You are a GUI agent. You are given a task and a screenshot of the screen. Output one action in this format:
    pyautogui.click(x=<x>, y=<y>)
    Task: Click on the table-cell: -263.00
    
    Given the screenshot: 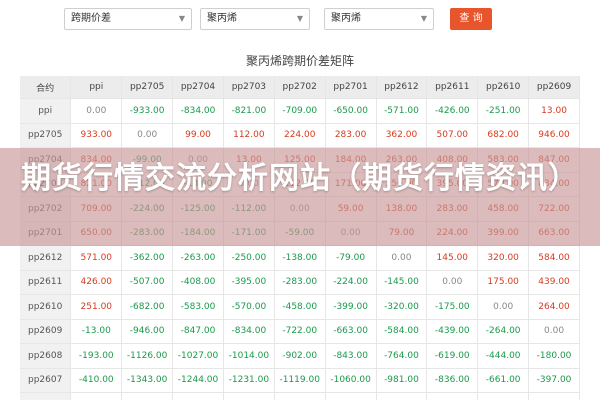 What is the action you would take?
    pyautogui.click(x=198, y=258)
    